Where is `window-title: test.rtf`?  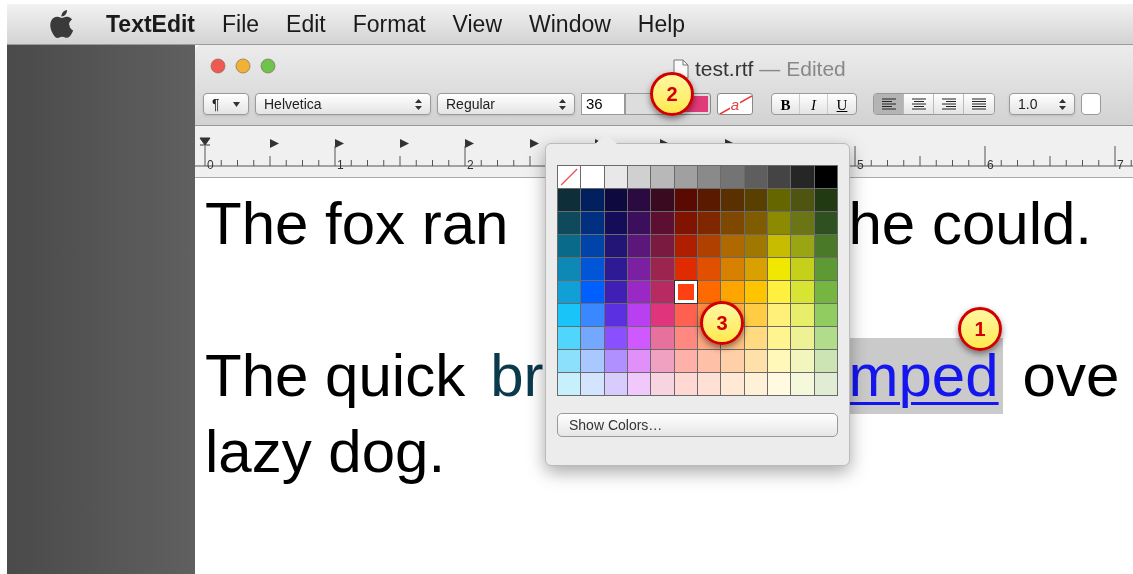
window-title: test.rtf is located at coordinates (724, 69).